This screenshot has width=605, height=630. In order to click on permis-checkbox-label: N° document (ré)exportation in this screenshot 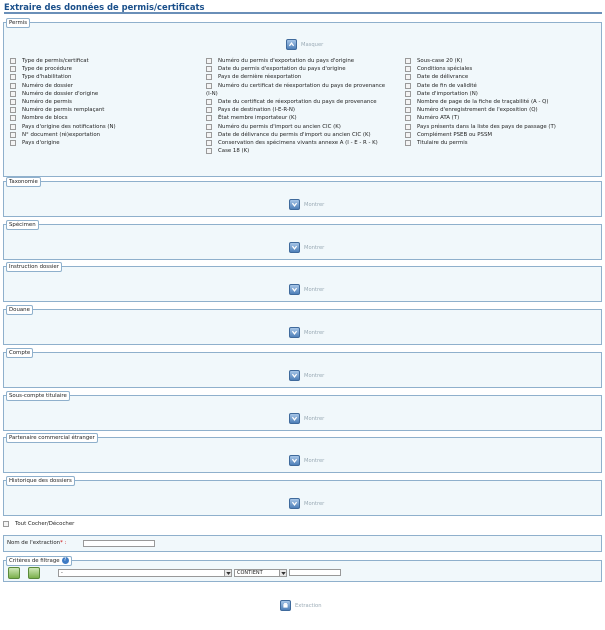, I will do `click(61, 134)`.